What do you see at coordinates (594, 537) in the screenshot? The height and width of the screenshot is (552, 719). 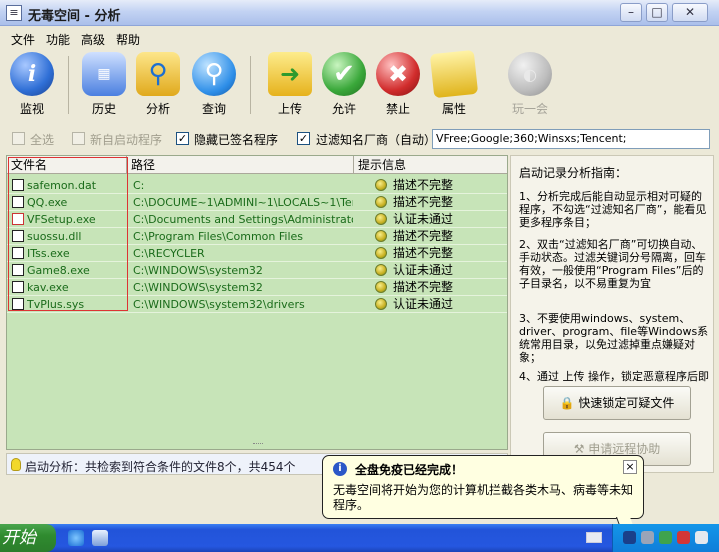 I see `keyboard-icon` at bounding box center [594, 537].